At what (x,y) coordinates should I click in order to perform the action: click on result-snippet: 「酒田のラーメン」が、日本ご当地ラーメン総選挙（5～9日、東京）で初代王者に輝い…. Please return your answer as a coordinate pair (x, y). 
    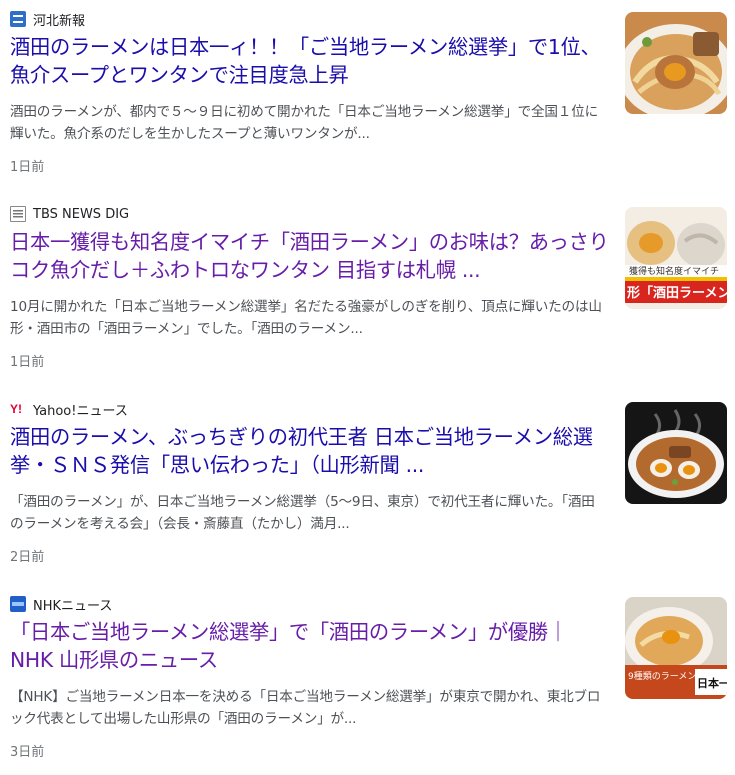
    Looking at the image, I should click on (302, 513).